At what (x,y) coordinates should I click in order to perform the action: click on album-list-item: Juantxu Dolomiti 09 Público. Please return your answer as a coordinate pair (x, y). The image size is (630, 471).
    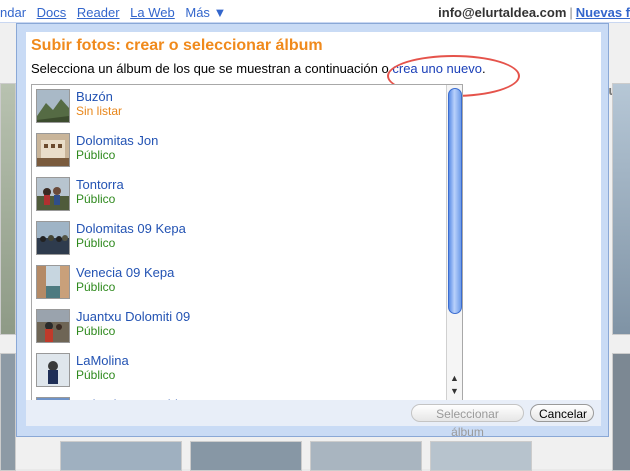
    Looking at the image, I should click on (247, 327).